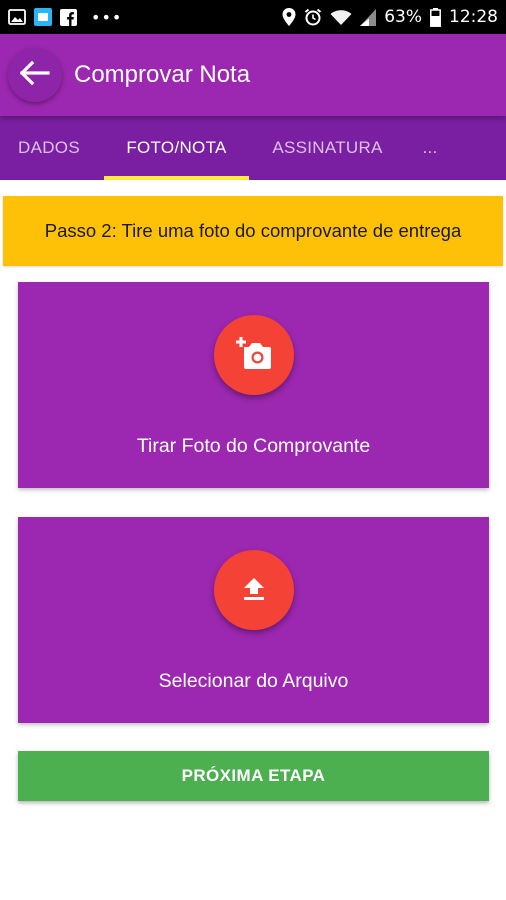 This screenshot has height=900, width=506. What do you see at coordinates (17, 17) in the screenshot?
I see `gallery-icon` at bounding box center [17, 17].